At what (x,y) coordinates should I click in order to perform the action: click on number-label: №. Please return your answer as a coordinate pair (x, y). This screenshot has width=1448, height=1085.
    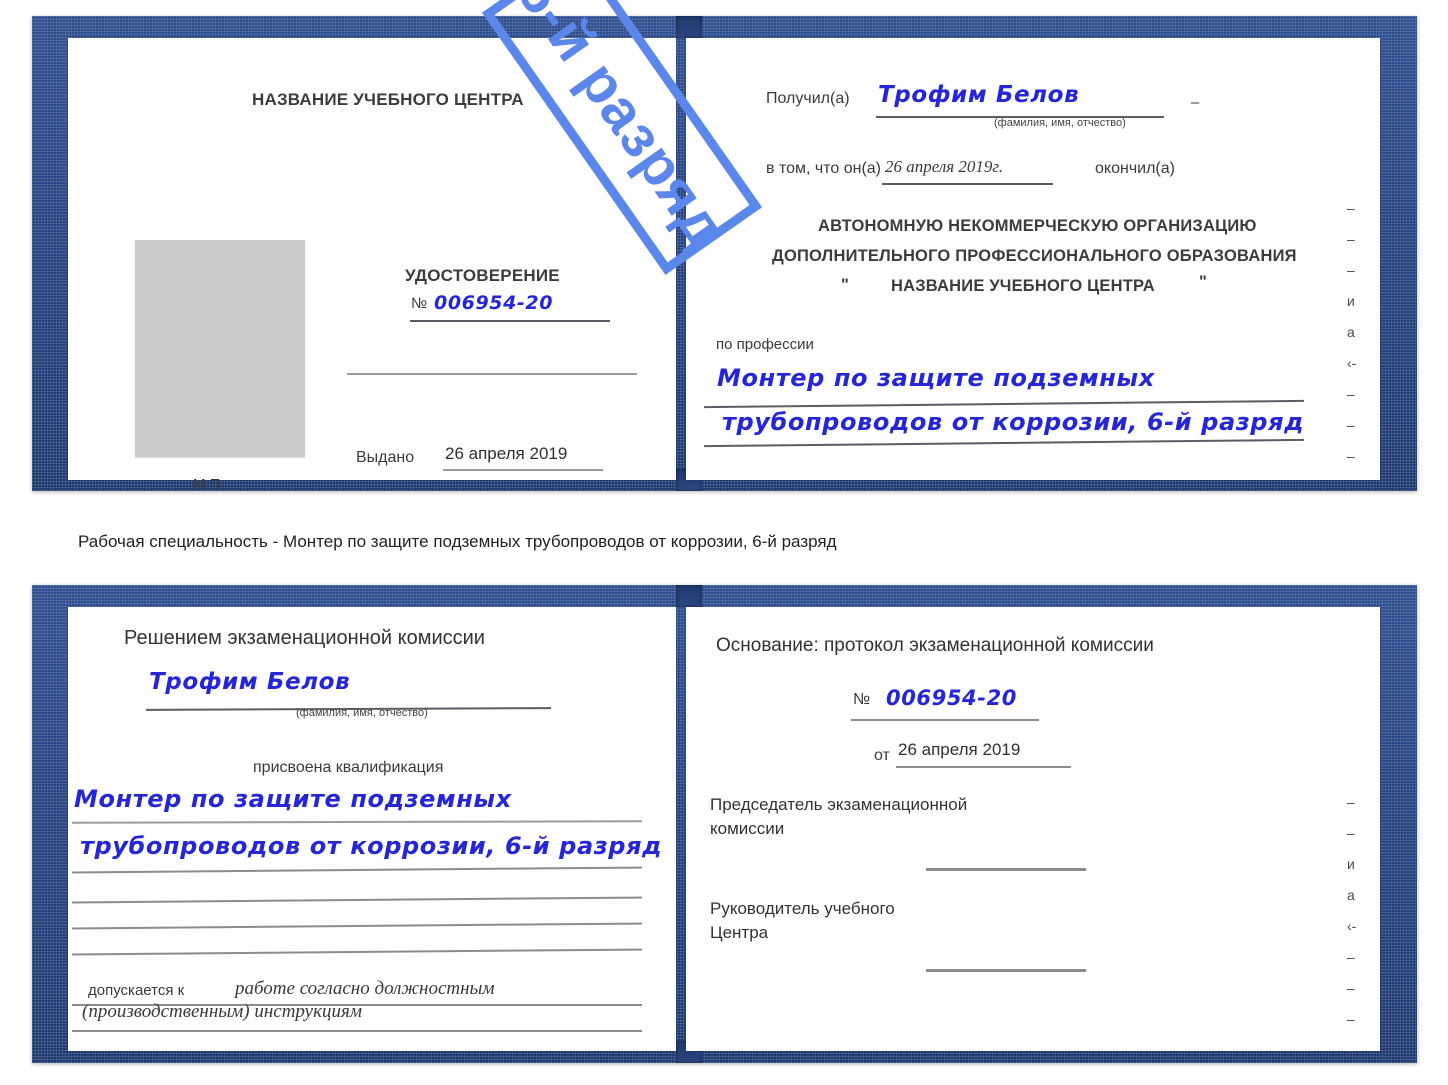
    Looking at the image, I should click on (419, 303).